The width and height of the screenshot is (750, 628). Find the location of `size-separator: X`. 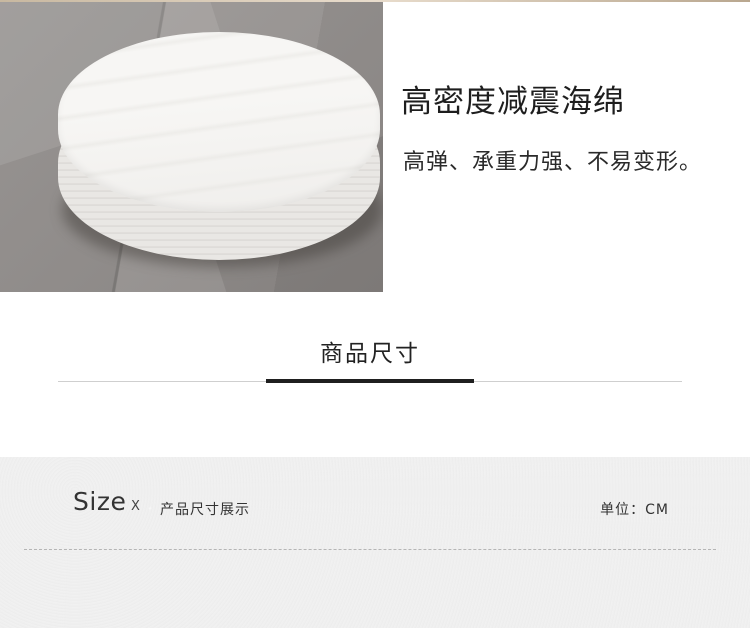

size-separator: X is located at coordinates (135, 506).